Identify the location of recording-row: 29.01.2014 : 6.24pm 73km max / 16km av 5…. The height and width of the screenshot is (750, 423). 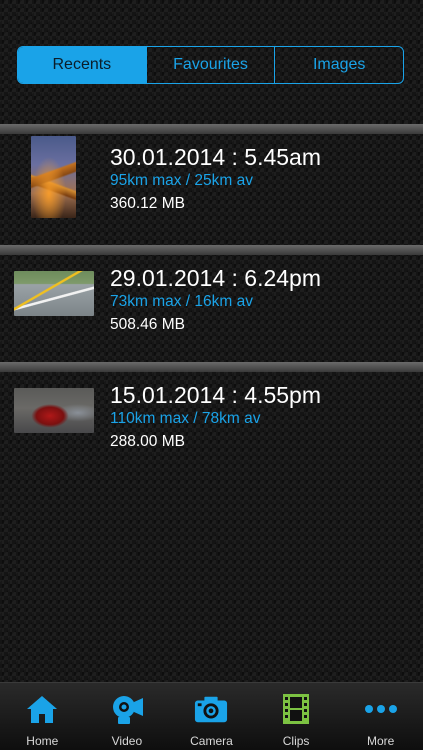
(211, 300).